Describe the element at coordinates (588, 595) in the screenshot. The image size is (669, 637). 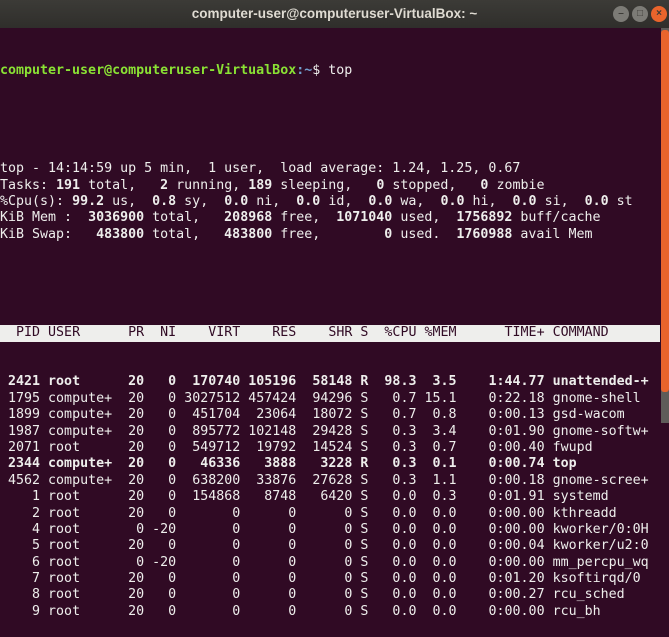
I see `cell-command: rcu_sched` at that location.